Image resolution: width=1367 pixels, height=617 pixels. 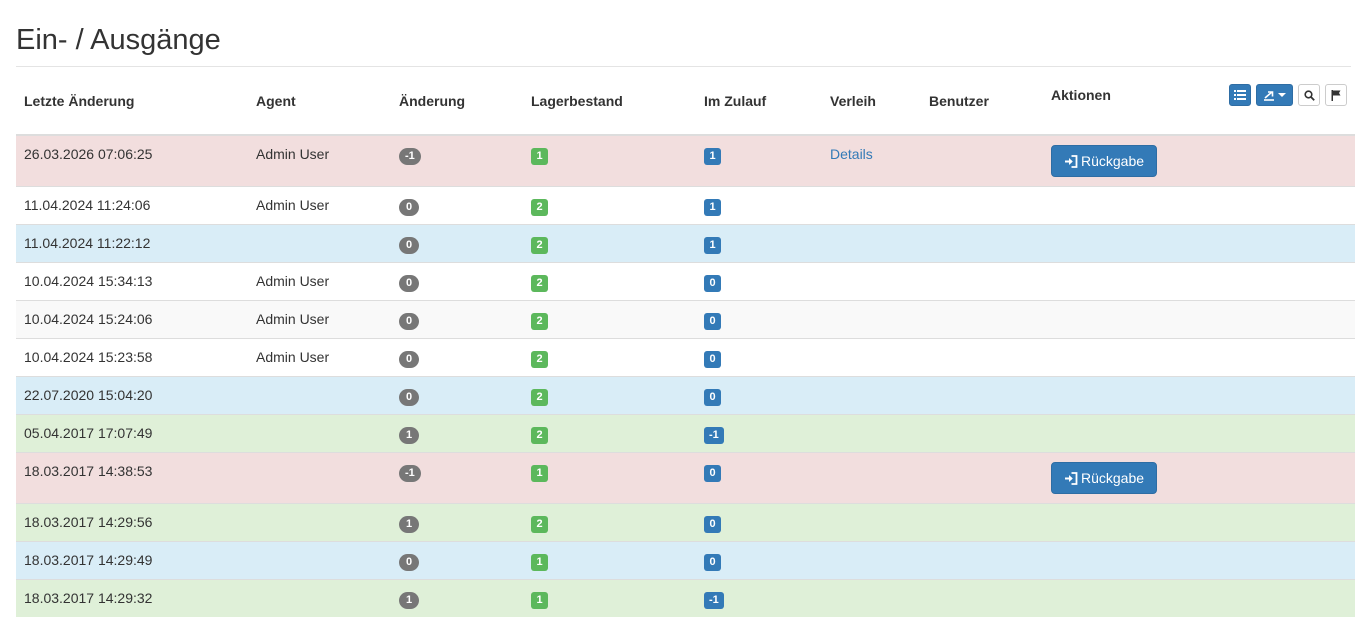 I want to click on cell-date: 11.04.2024 11:24:06, so click(x=132, y=206).